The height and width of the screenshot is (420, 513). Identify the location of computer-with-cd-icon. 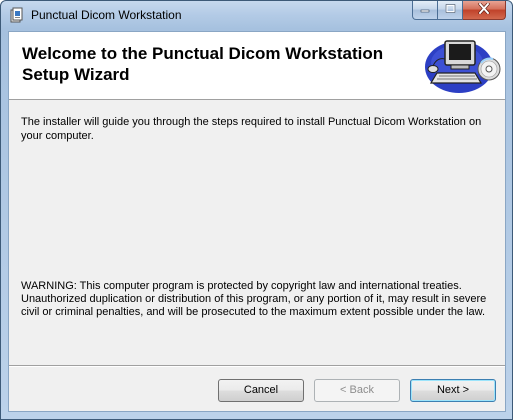
(461, 65).